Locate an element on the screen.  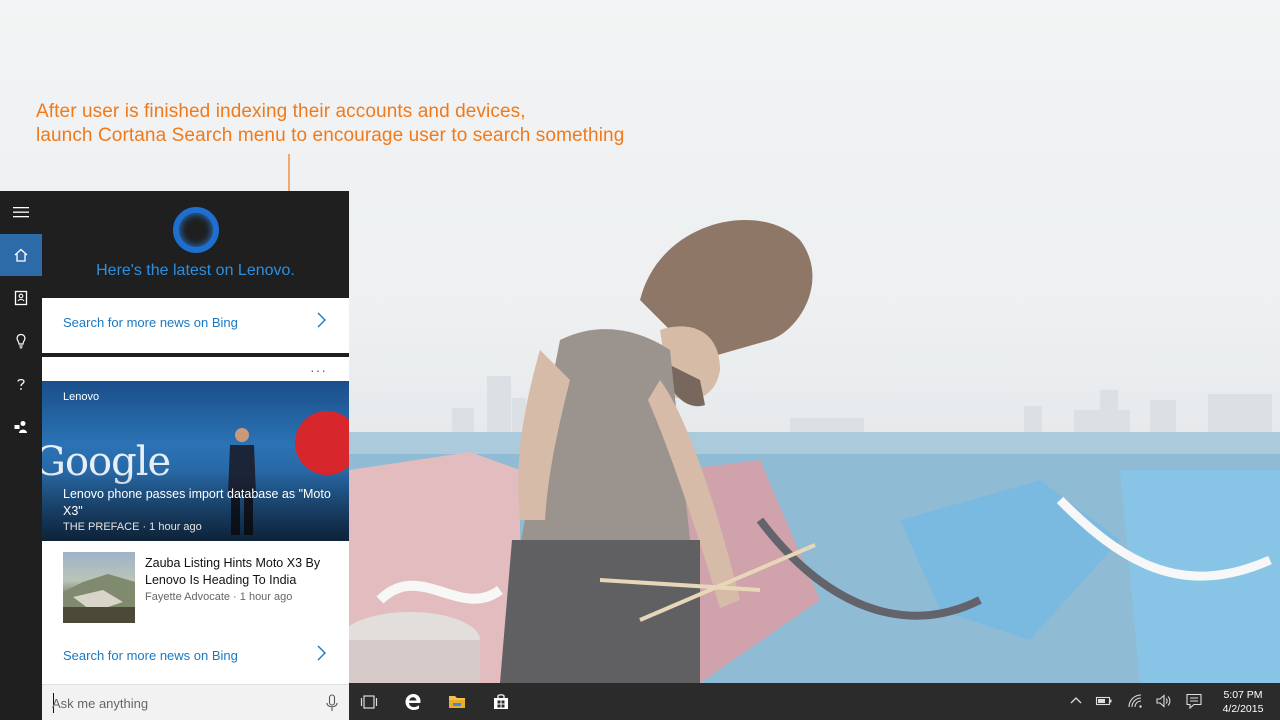
help-icon is located at coordinates (21, 384).